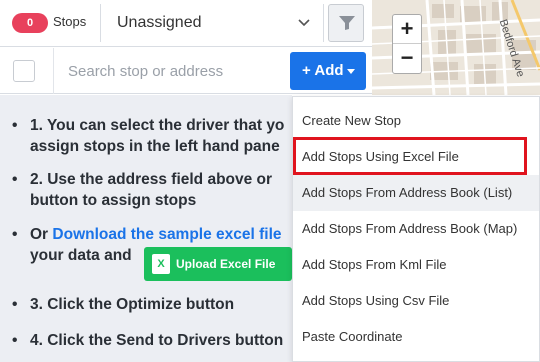 This screenshot has width=540, height=362. Describe the element at coordinates (226, 264) in the screenshot. I see `upload-excel-label: Upload Excel File` at that location.